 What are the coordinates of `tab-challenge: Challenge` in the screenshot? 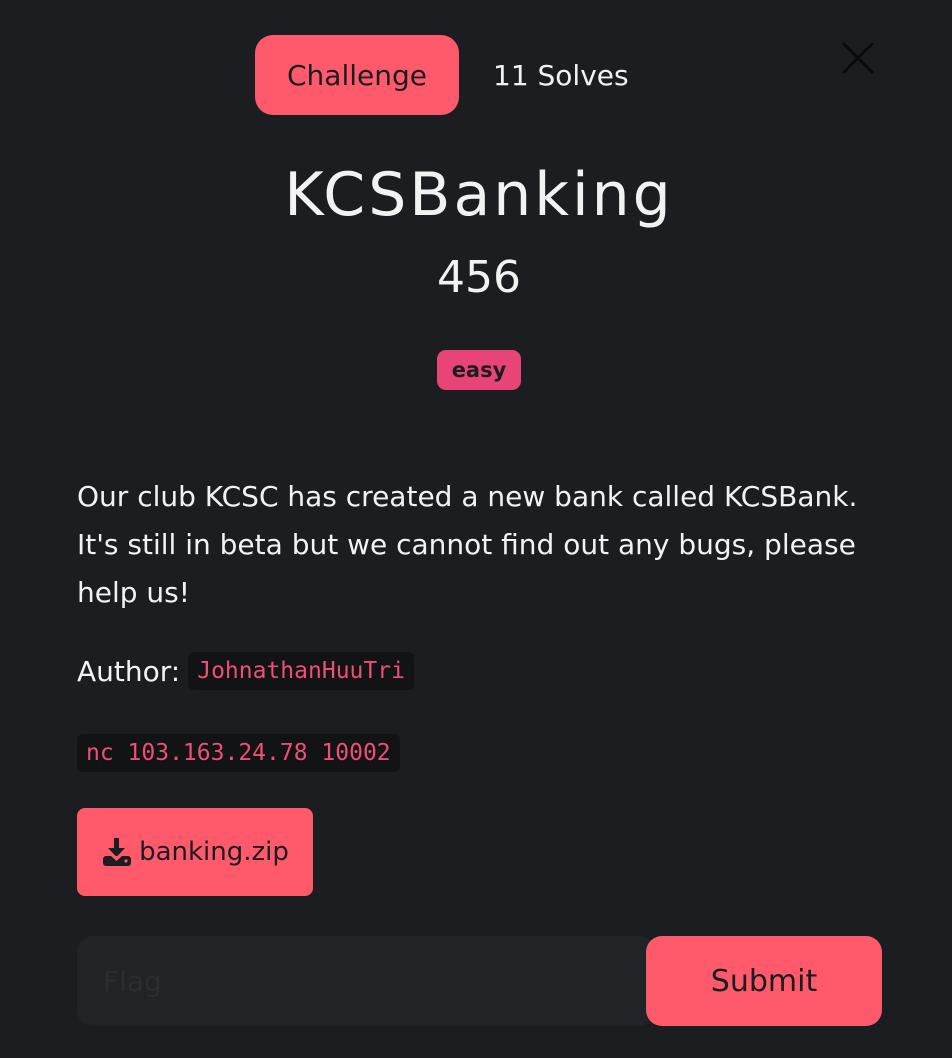 It's located at (357, 75).